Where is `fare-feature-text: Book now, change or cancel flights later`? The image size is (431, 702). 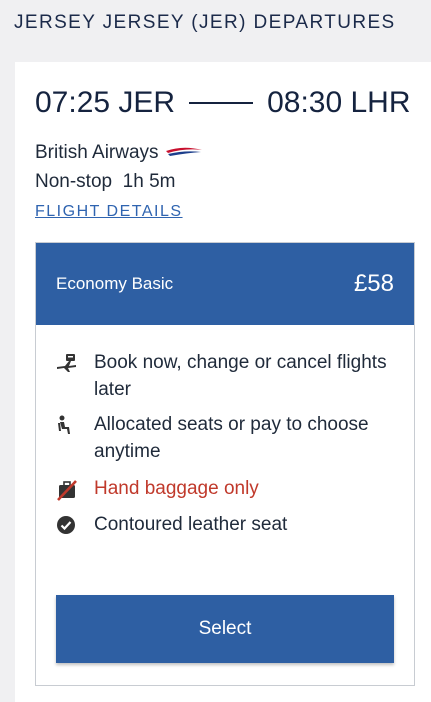 fare-feature-text: Book now, change or cancel flights later is located at coordinates (240, 376).